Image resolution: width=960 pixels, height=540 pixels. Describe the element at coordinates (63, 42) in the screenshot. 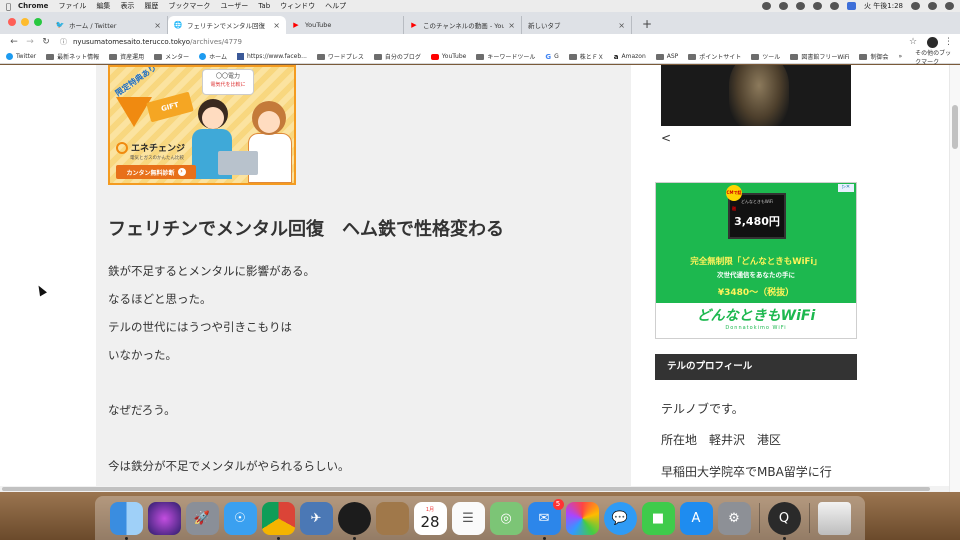

I see `info-icon: ⓘ` at that location.